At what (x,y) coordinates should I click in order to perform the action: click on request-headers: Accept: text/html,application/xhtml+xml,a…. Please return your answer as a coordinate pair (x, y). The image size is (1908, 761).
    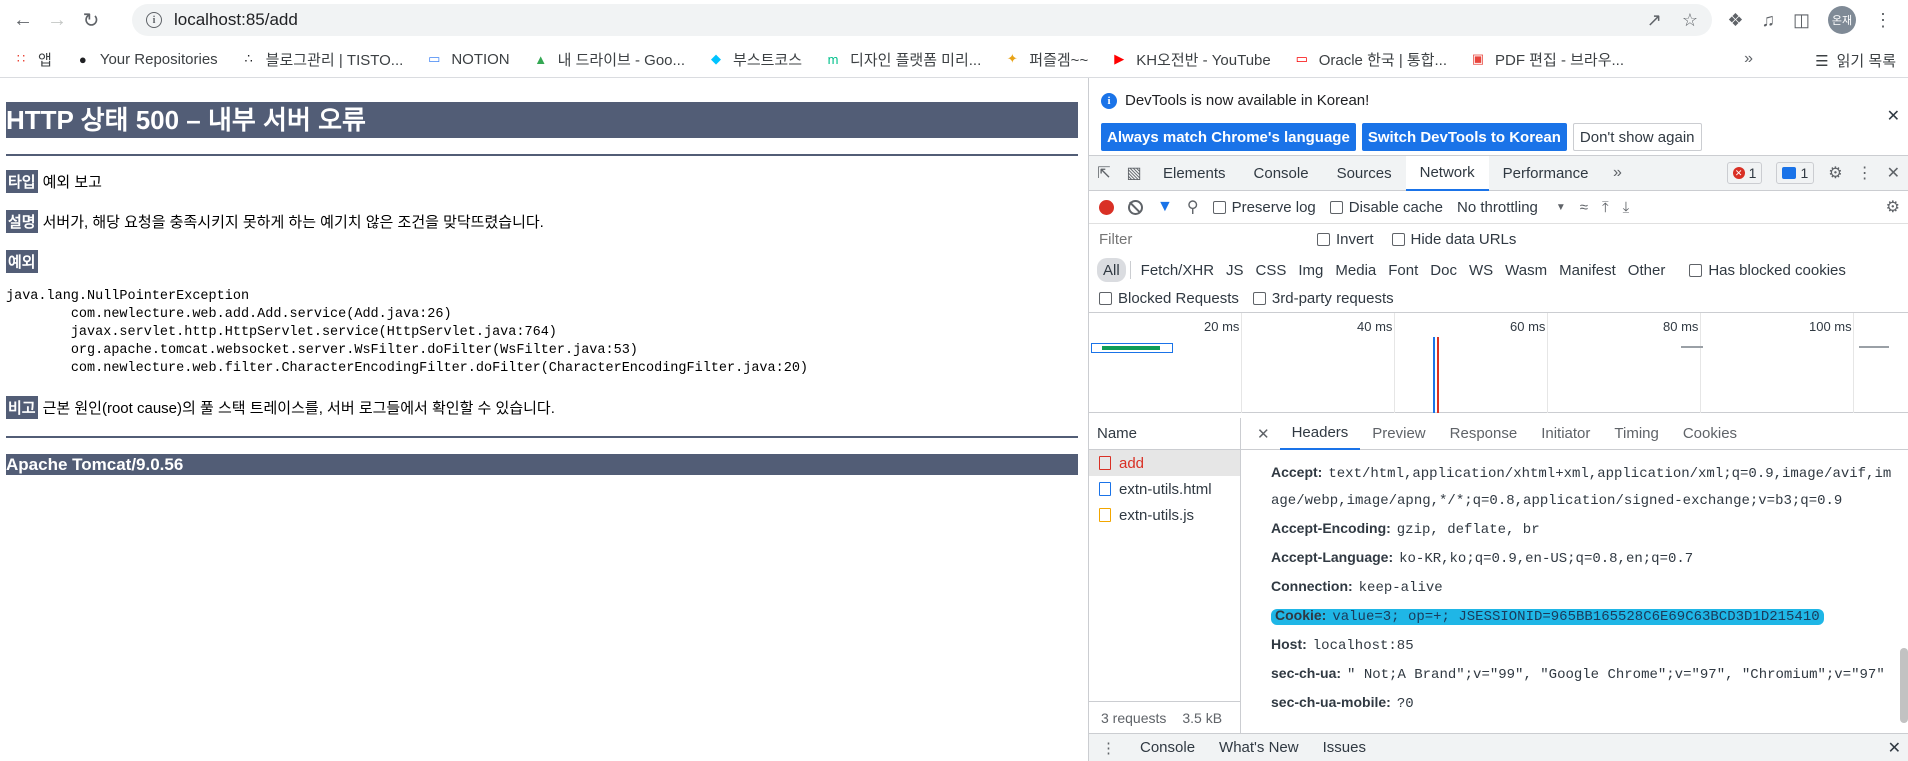
    Looking at the image, I should click on (1574, 591).